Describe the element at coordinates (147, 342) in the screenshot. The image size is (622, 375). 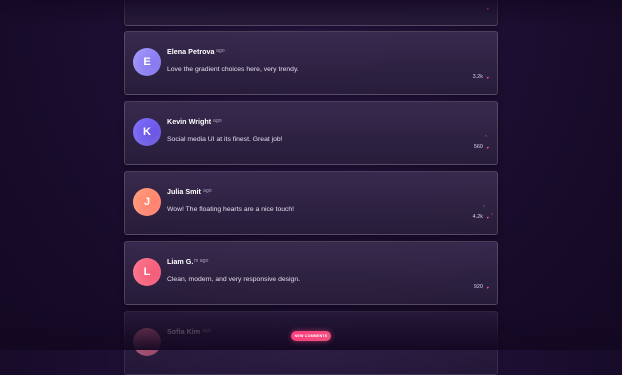
I see `avatar` at that location.